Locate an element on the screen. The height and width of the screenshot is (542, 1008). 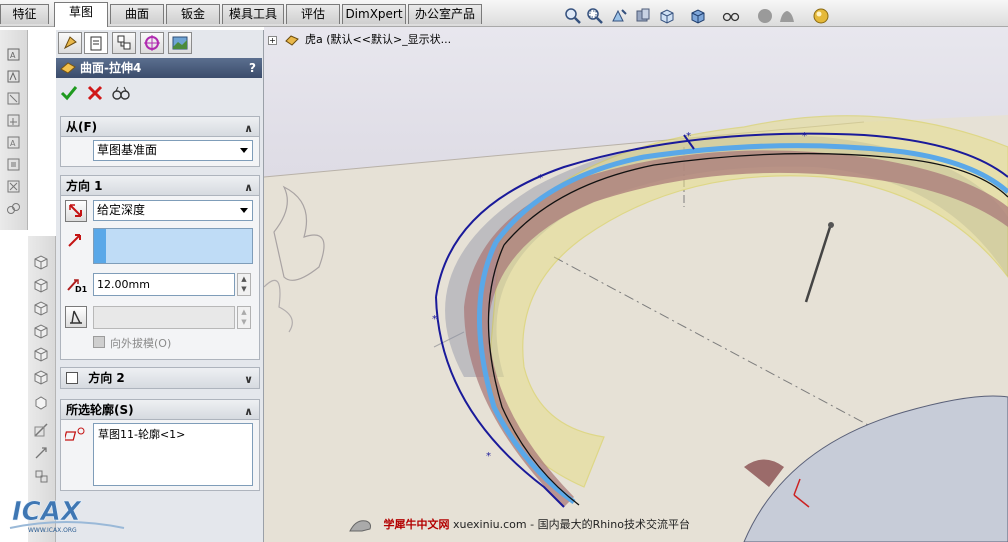
sketch-icon is located at coordinates (41, 430).